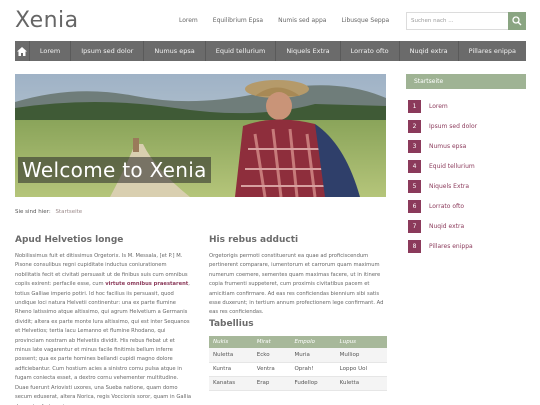 Image resolution: width=540 pixels, height=405 pixels. I want to click on mainnav-item: Pillares enippa, so click(492, 51).